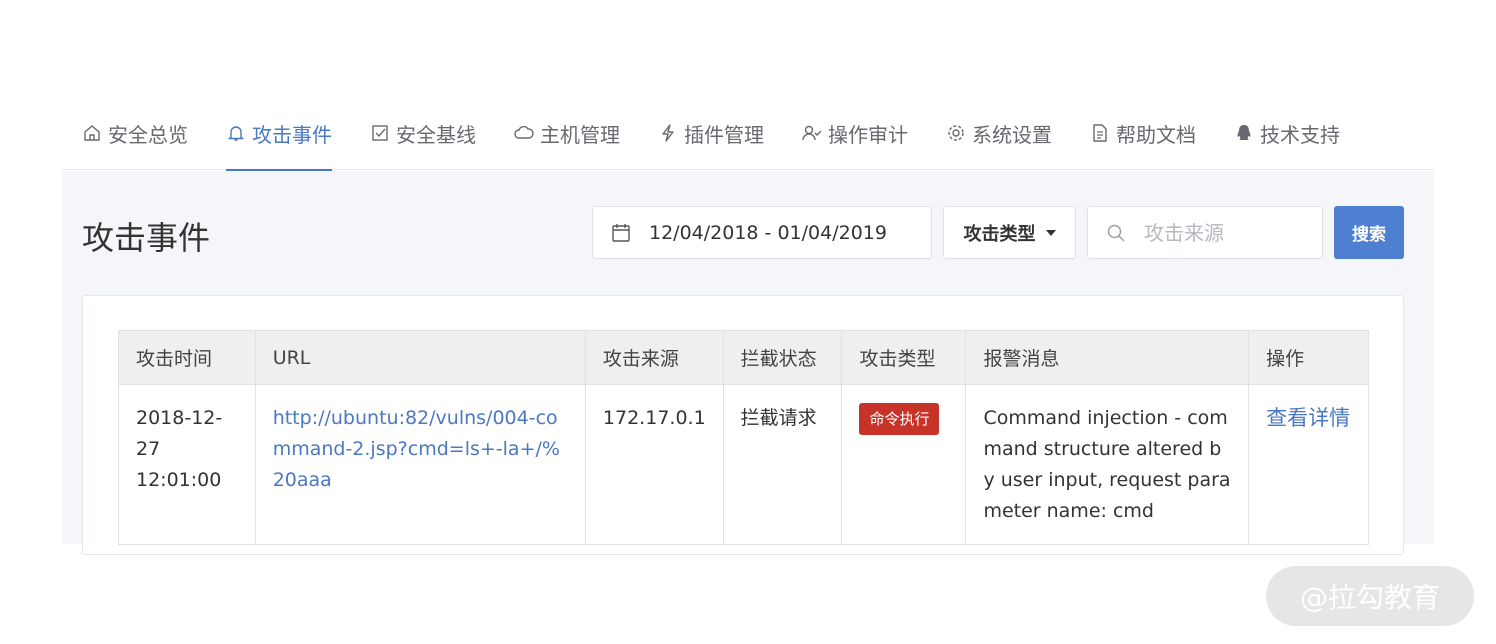 The image size is (1496, 644). What do you see at coordinates (420, 357) in the screenshot?
I see `column-header: URL` at bounding box center [420, 357].